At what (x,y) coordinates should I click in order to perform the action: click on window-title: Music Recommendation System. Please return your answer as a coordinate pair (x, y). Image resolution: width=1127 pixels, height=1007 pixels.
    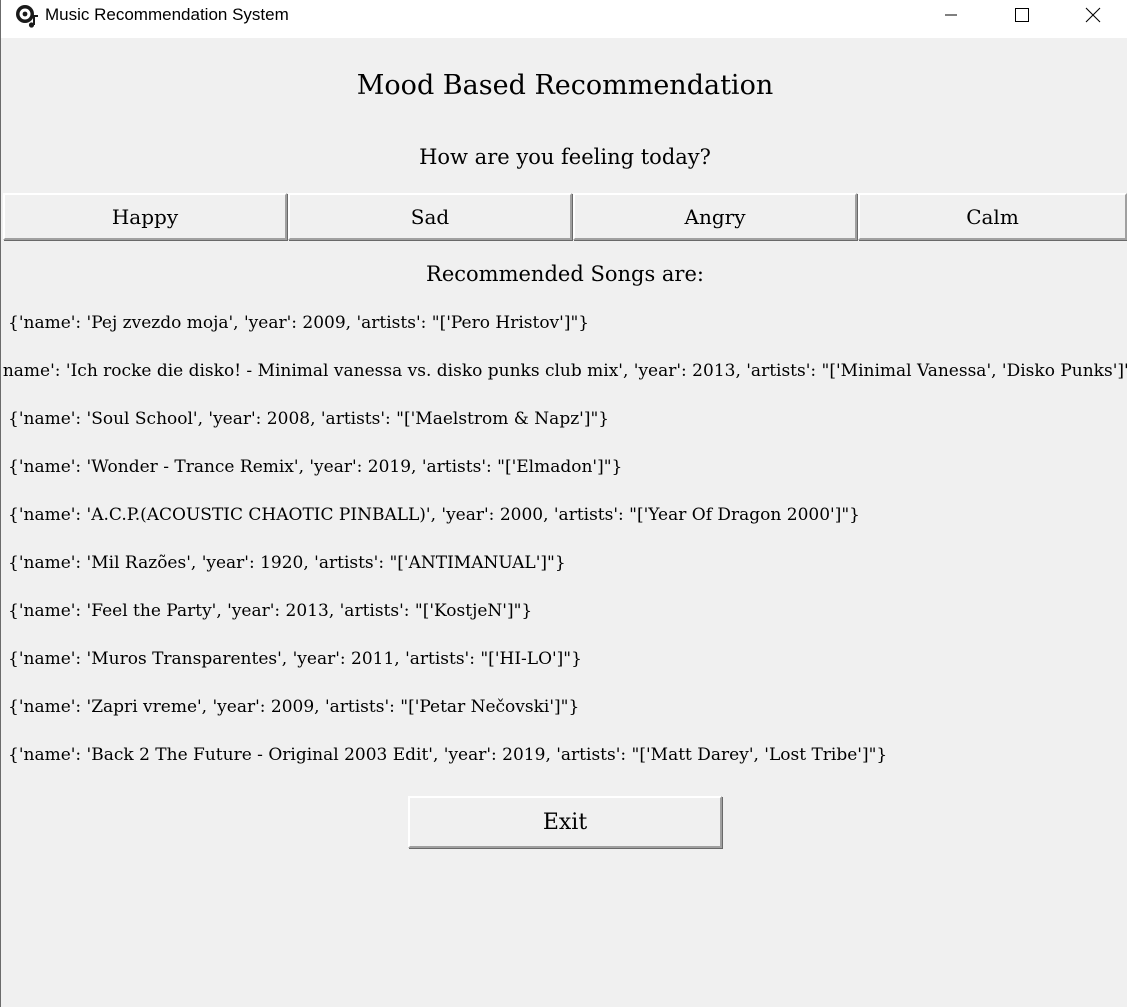
    Looking at the image, I should click on (167, 14).